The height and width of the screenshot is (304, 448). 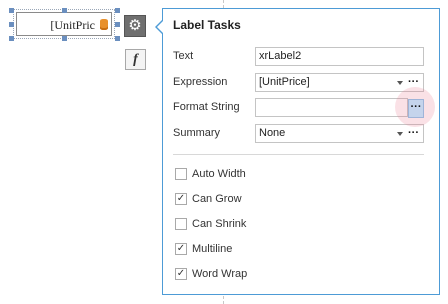 I want to click on summary-ellipsis-button: ···, so click(x=413, y=133).